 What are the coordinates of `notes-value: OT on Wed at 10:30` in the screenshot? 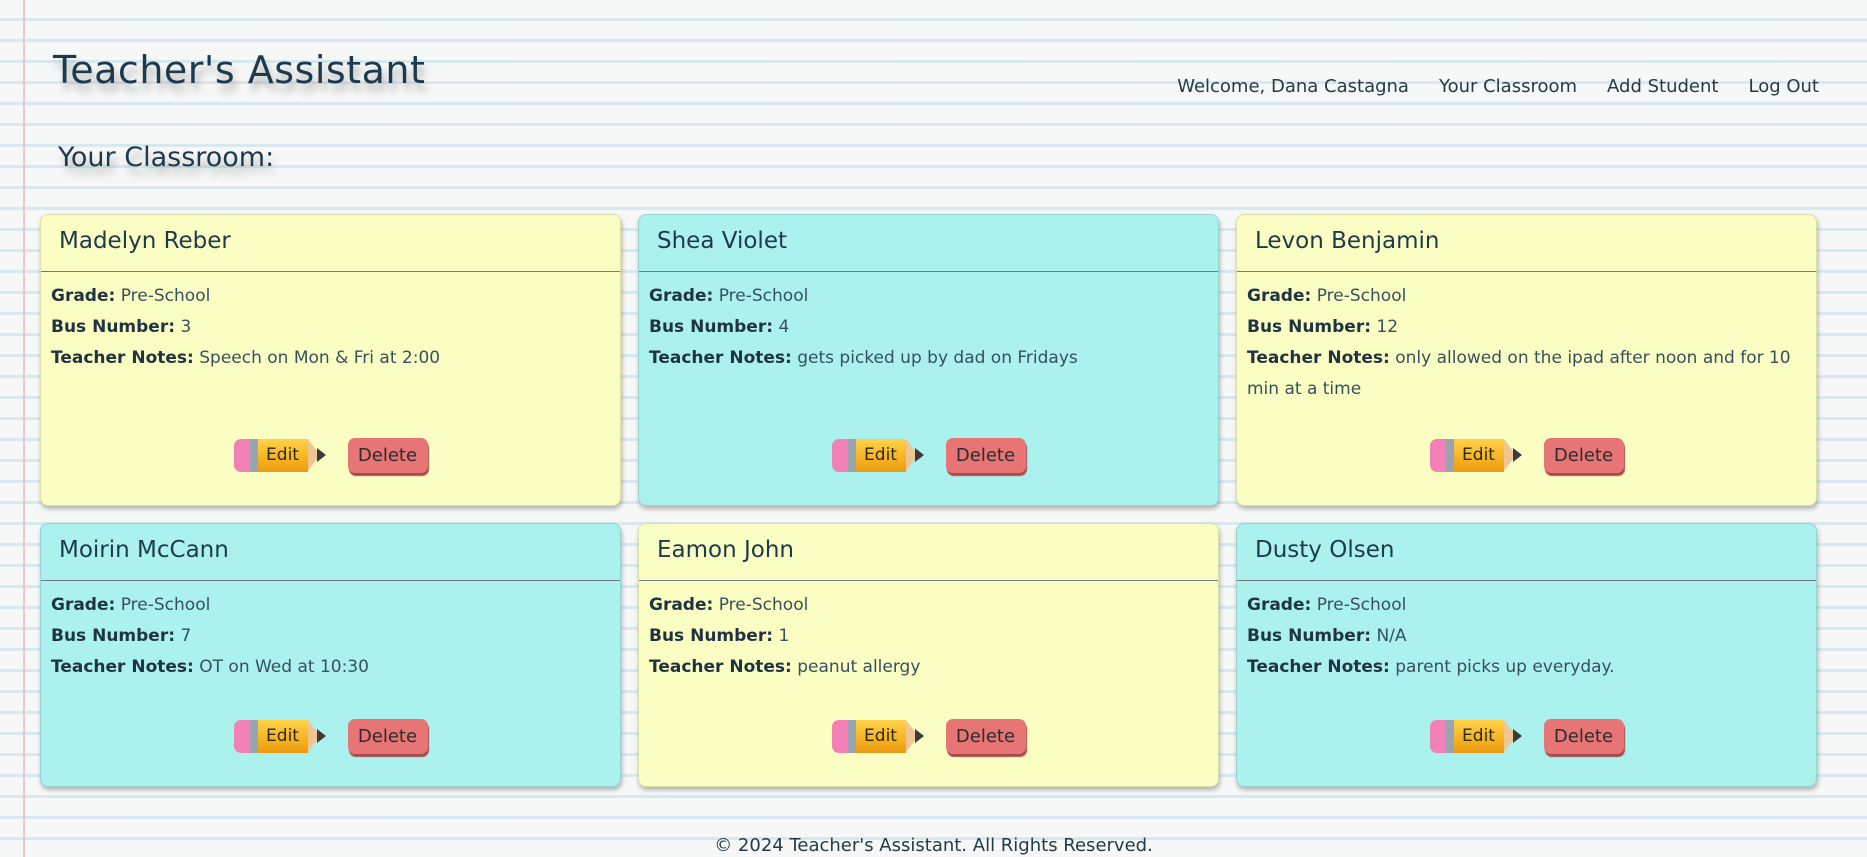 It's located at (284, 667).